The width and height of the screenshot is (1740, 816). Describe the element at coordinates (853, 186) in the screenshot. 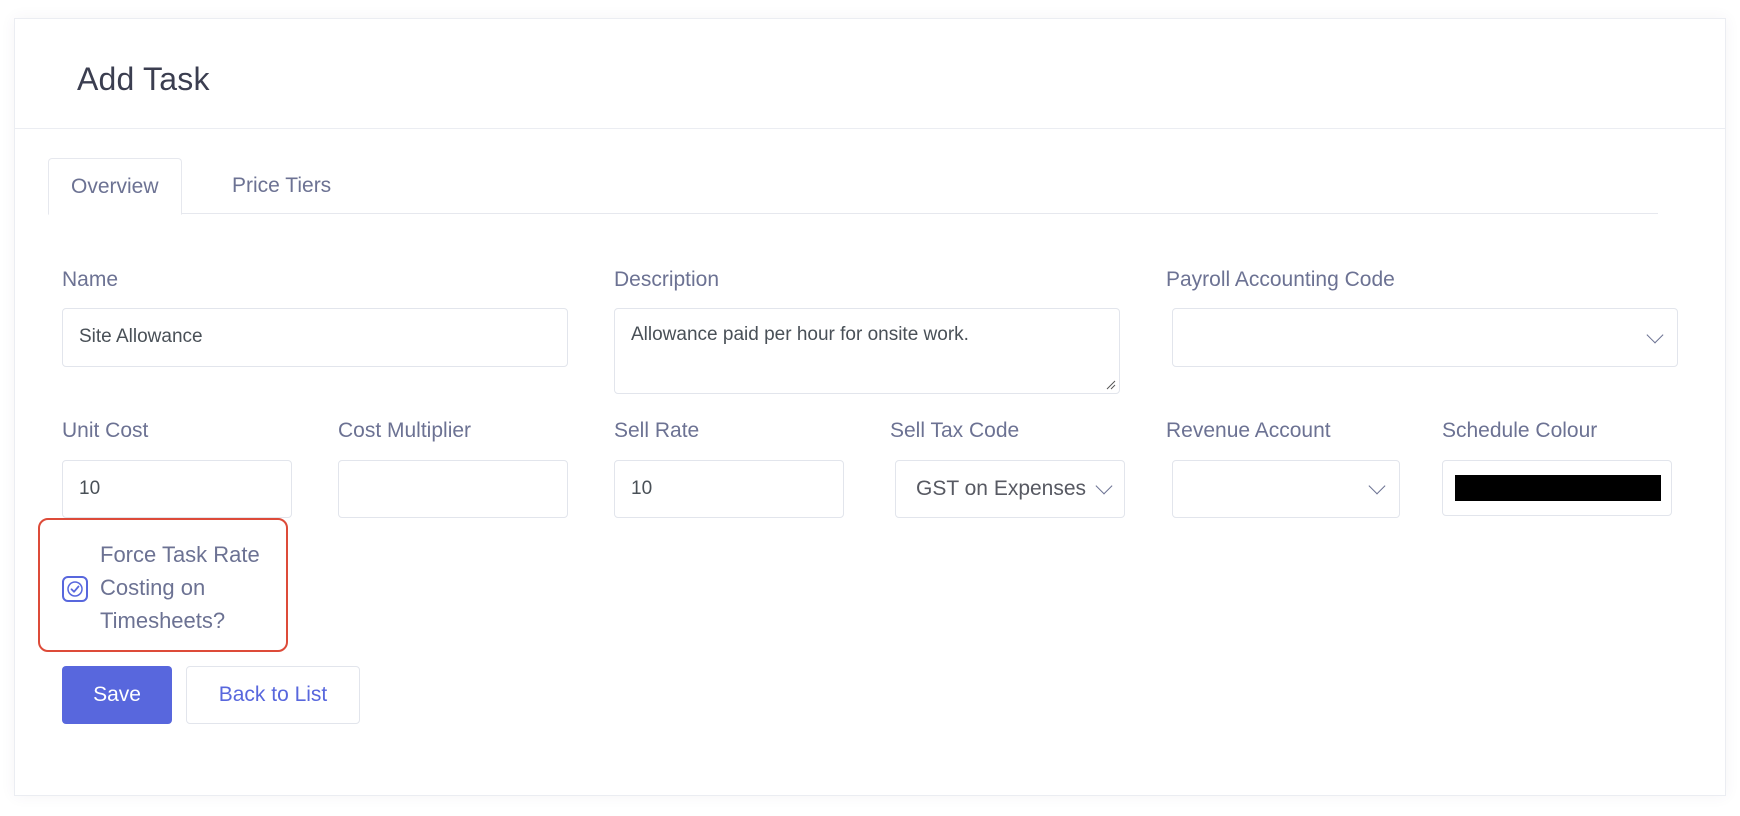

I see `tab-bar: Overview Price Tiers` at that location.